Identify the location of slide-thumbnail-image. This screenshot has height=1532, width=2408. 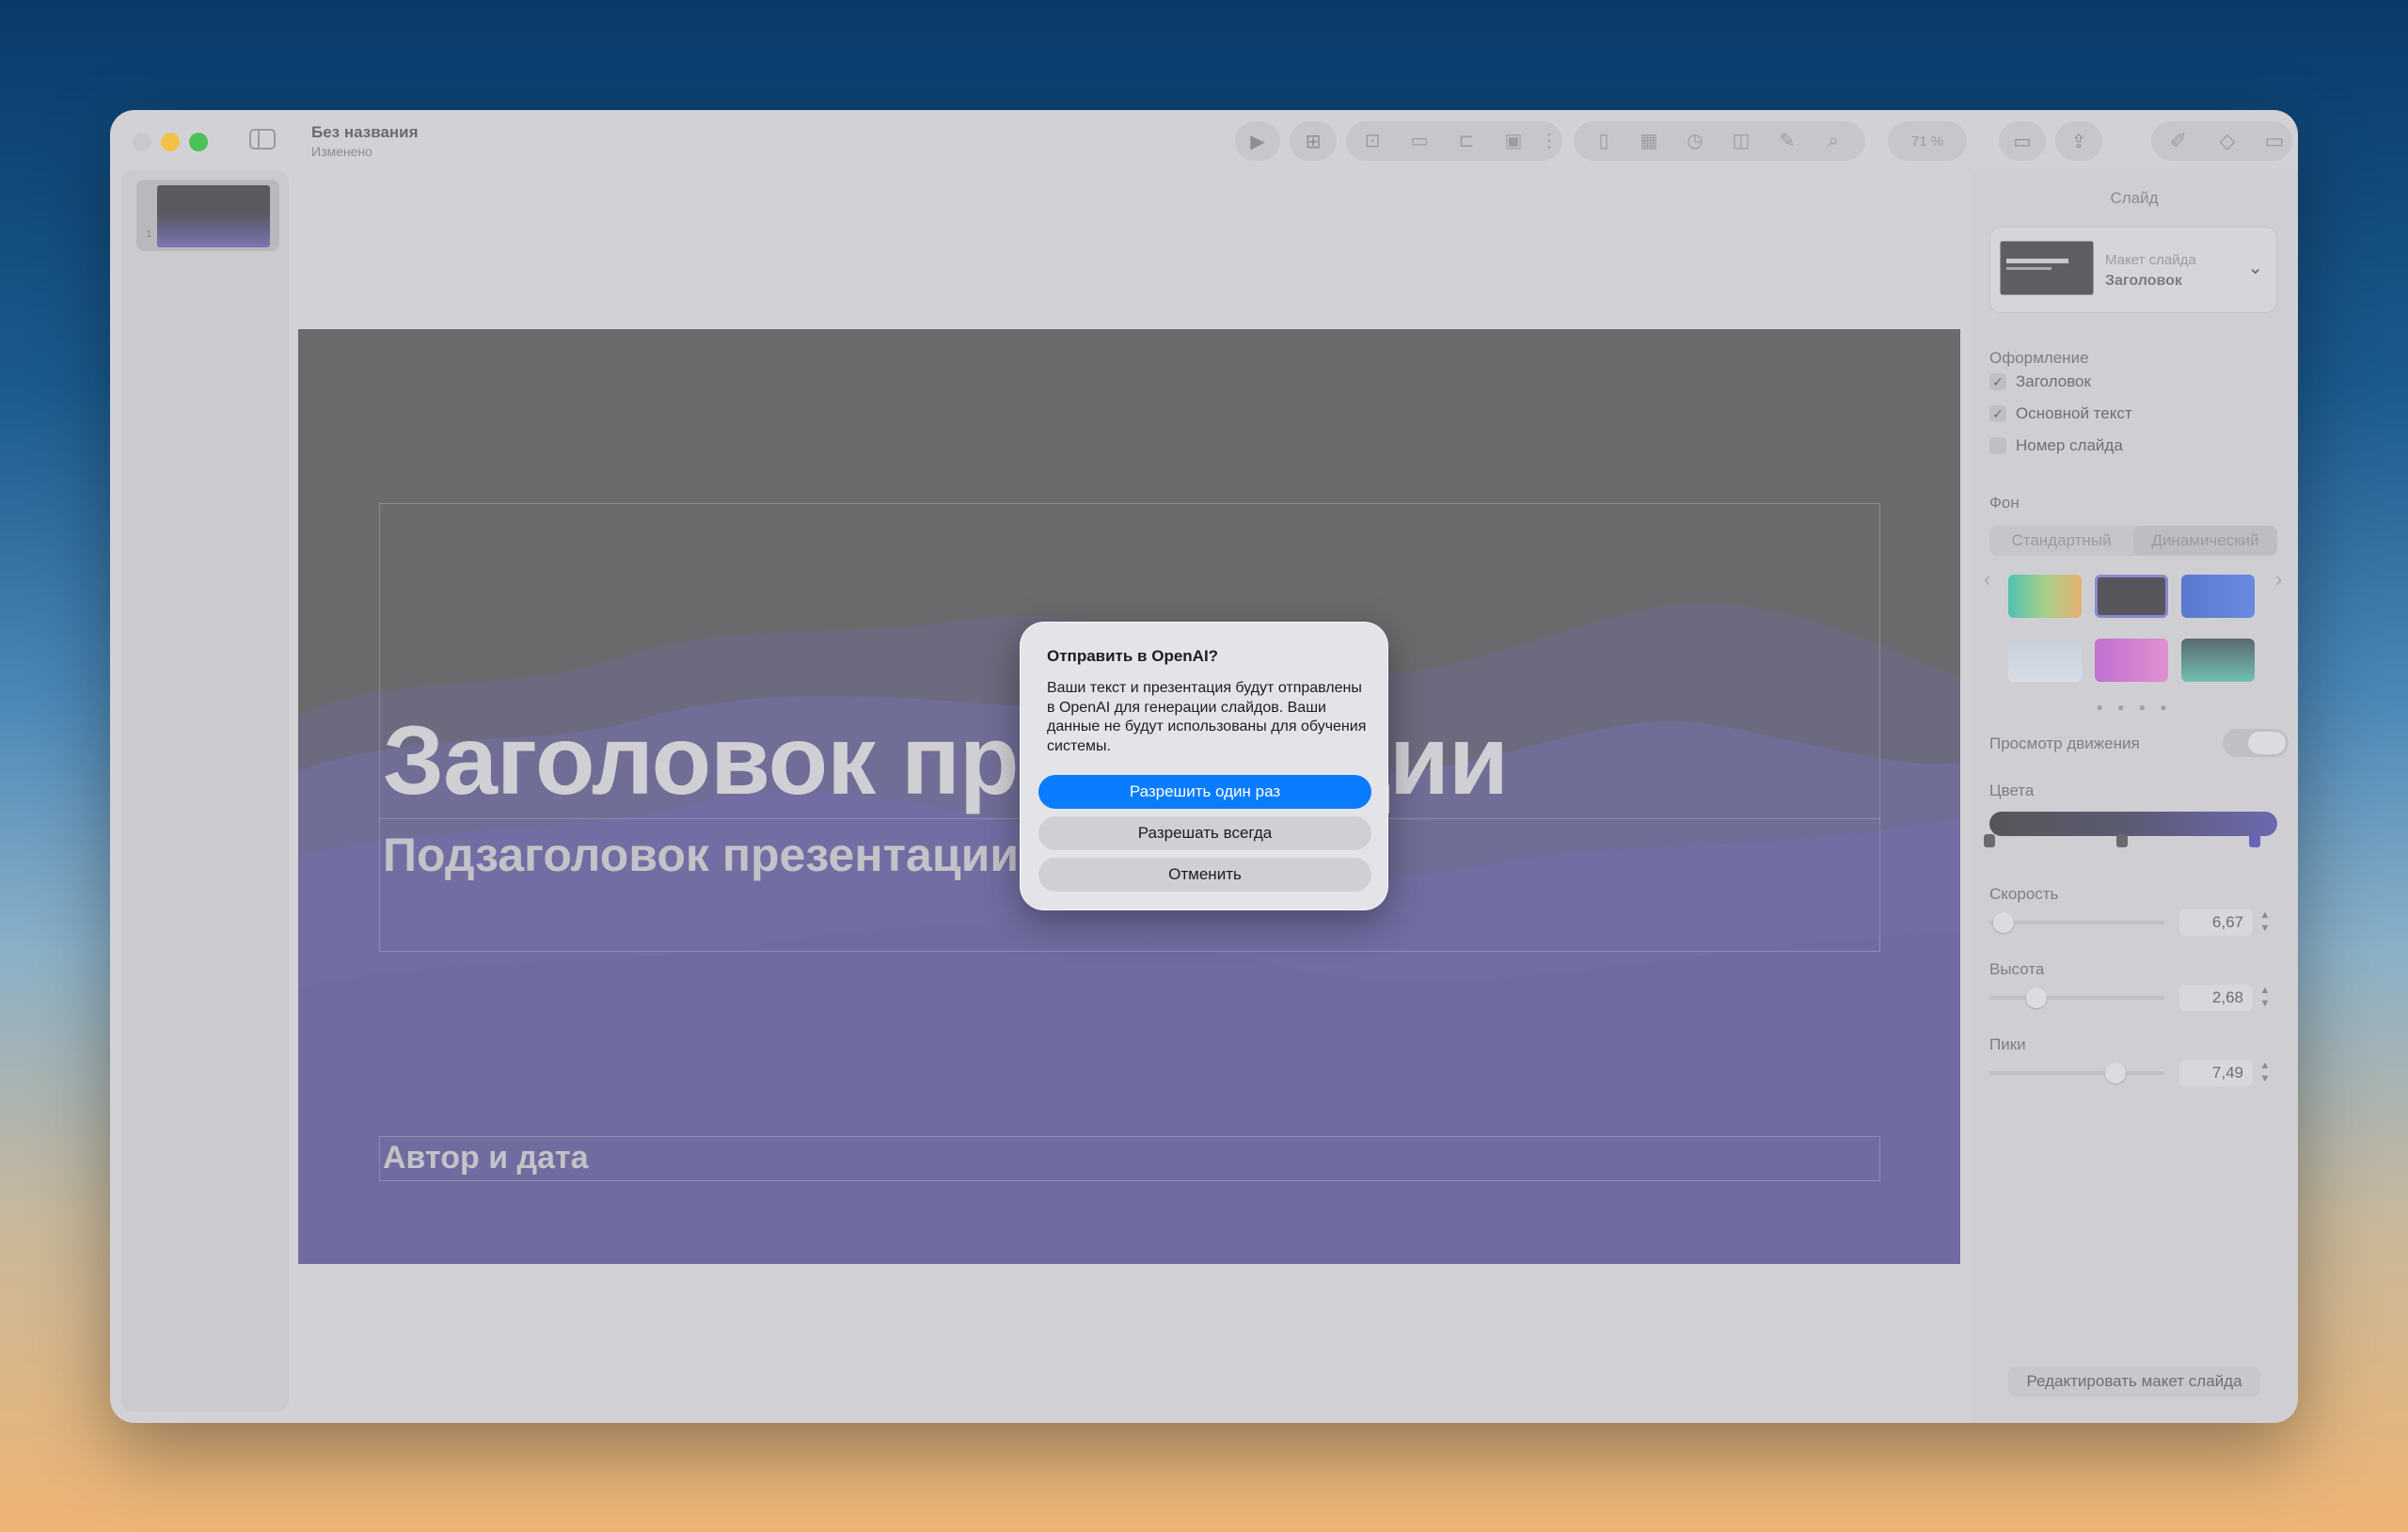
(214, 216).